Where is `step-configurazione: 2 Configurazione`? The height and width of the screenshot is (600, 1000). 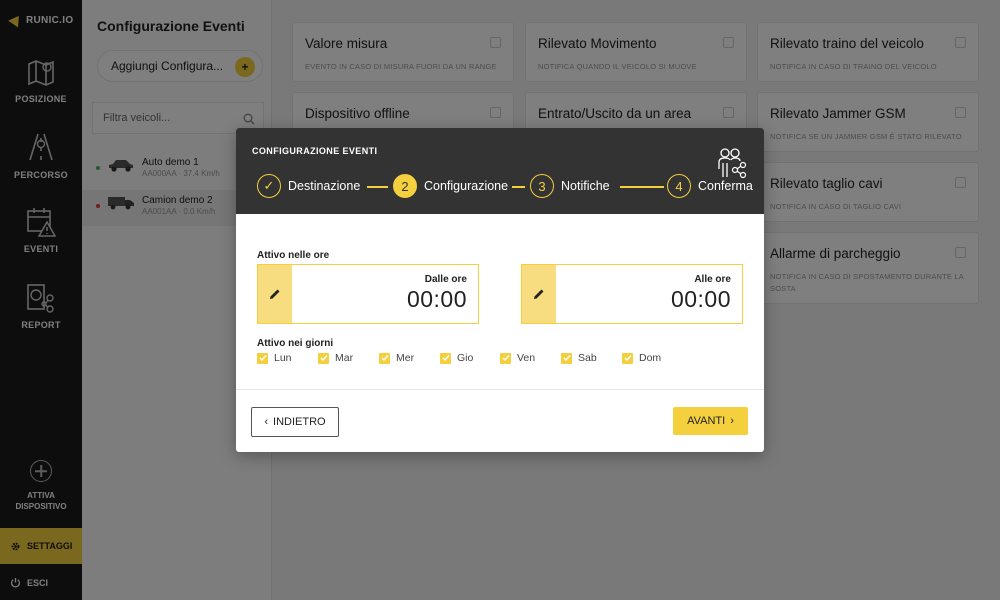
step-configurazione: 2 Configurazione is located at coordinates (450, 186).